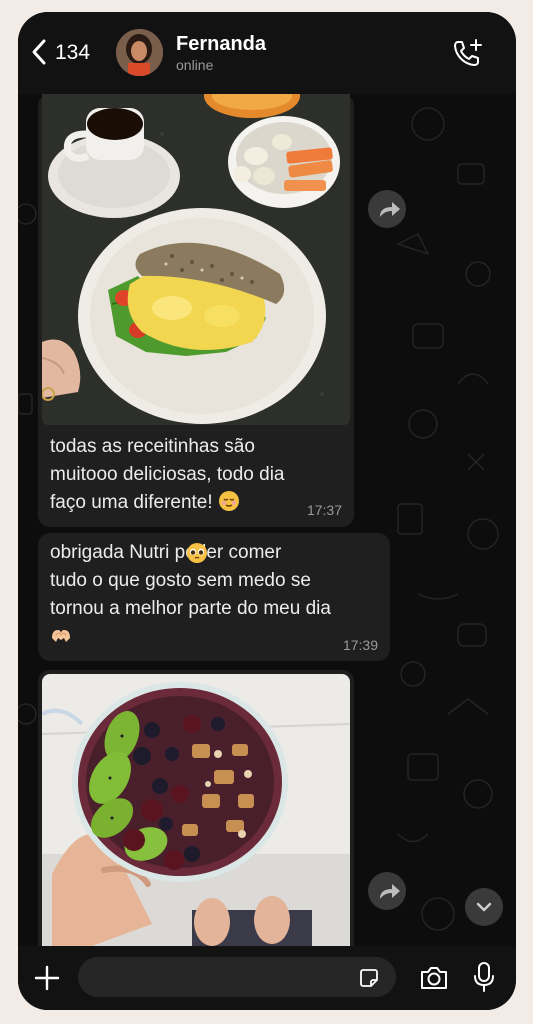 This screenshot has width=533, height=1024. What do you see at coordinates (468, 53) in the screenshot?
I see `phone-plus-icon` at bounding box center [468, 53].